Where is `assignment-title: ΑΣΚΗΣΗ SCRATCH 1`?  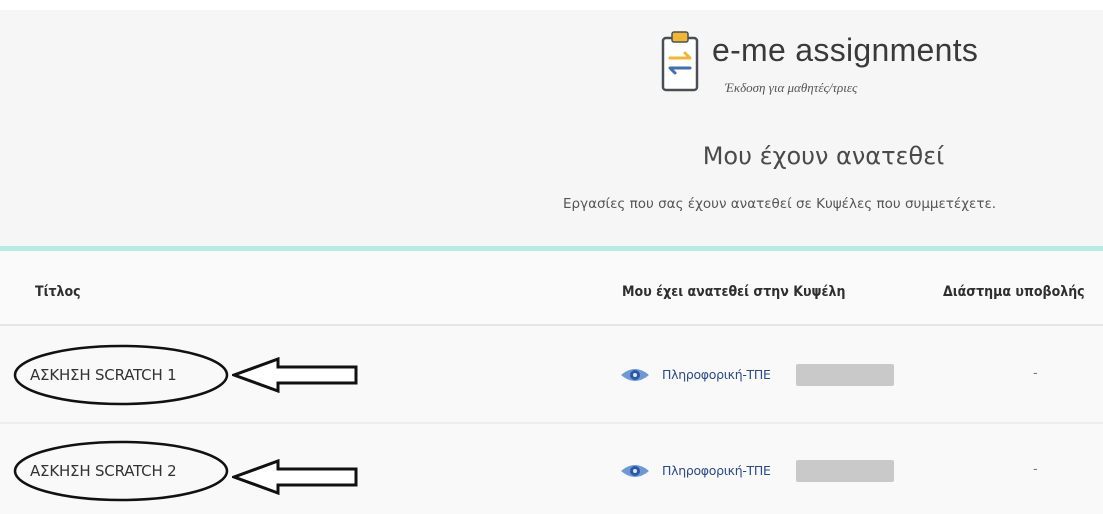
assignment-title: ΑΣΚΗΣΗ SCRATCH 1 is located at coordinates (103, 375).